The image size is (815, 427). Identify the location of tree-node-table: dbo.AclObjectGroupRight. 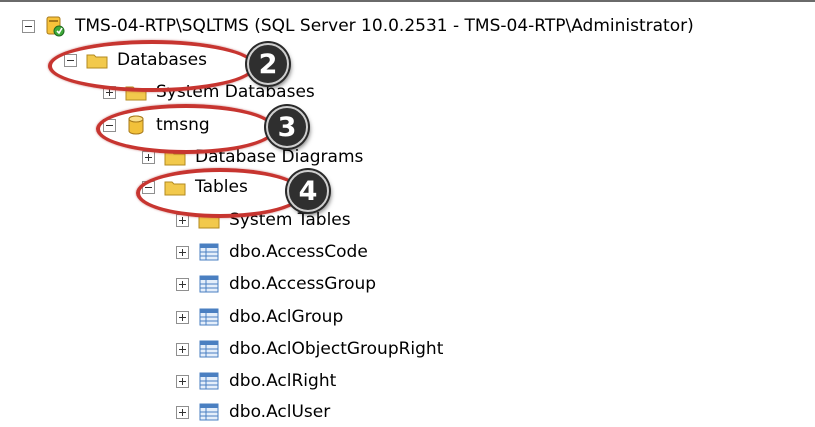
(309, 349).